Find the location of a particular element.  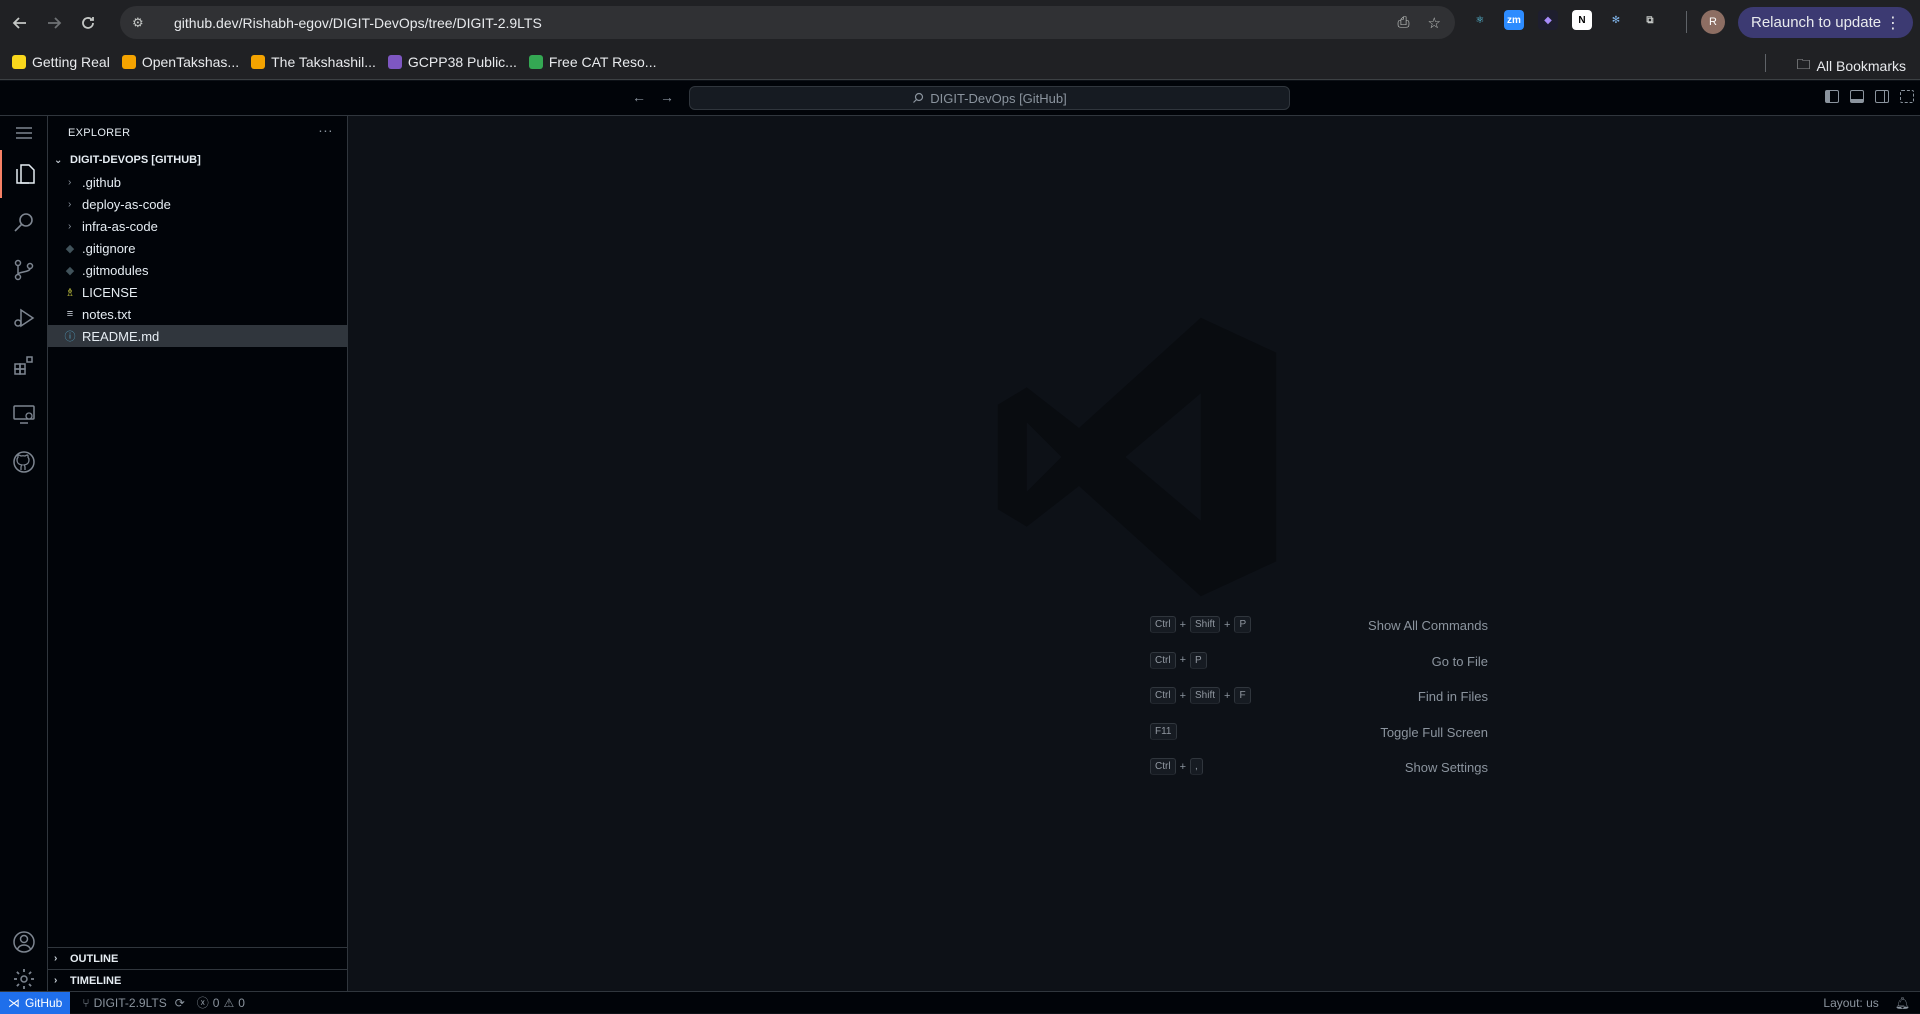

tree-folder-item: › infra-as-code is located at coordinates (197, 226).